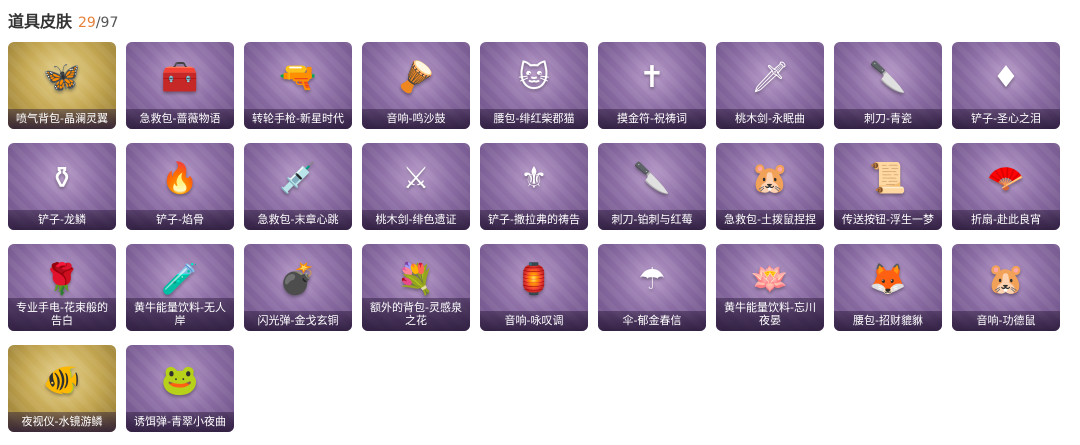  What do you see at coordinates (770, 314) in the screenshot?
I see `skin-card-label: 黄牛能量饮料-忘川夜晏` at bounding box center [770, 314].